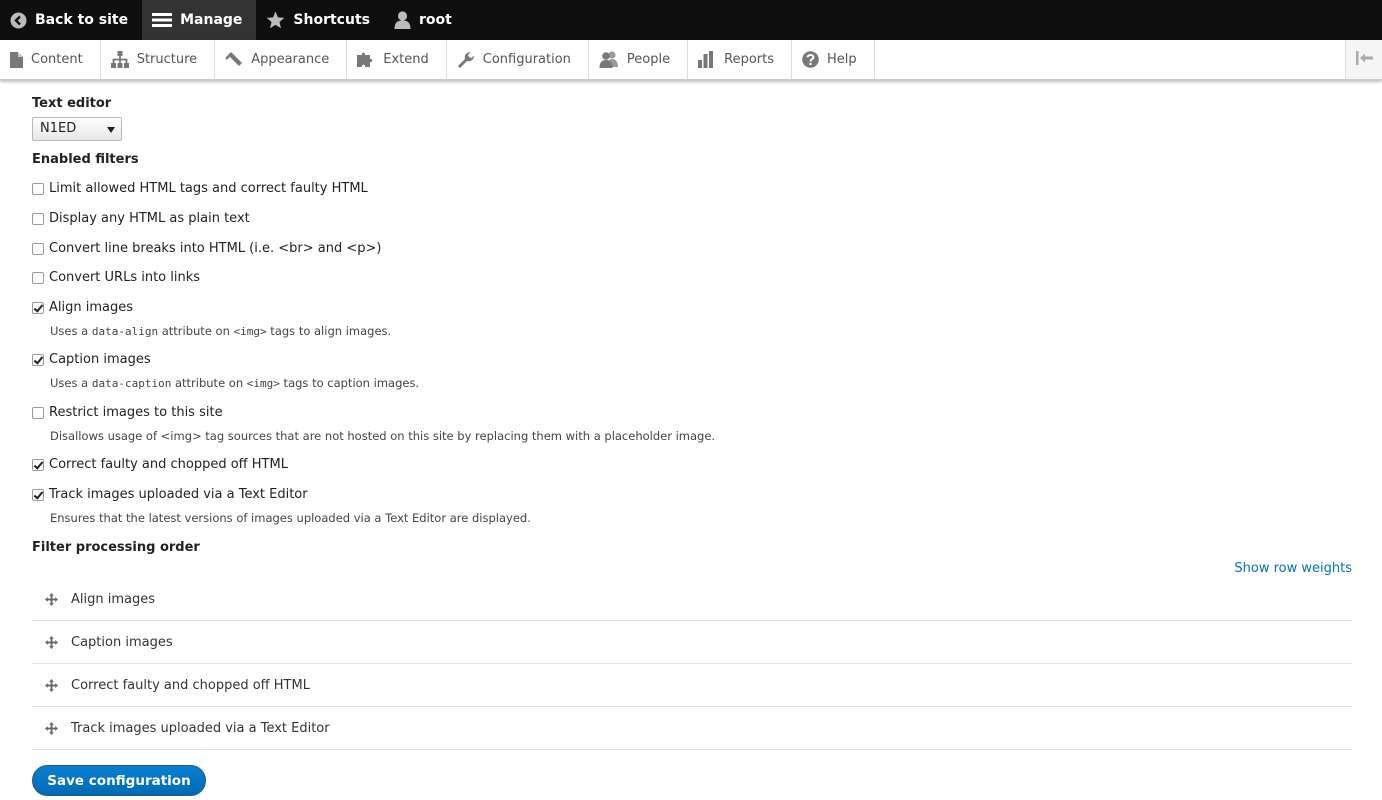 Image resolution: width=1382 pixels, height=800 pixels. What do you see at coordinates (234, 59) in the screenshot?
I see `paintbrush-icon` at bounding box center [234, 59].